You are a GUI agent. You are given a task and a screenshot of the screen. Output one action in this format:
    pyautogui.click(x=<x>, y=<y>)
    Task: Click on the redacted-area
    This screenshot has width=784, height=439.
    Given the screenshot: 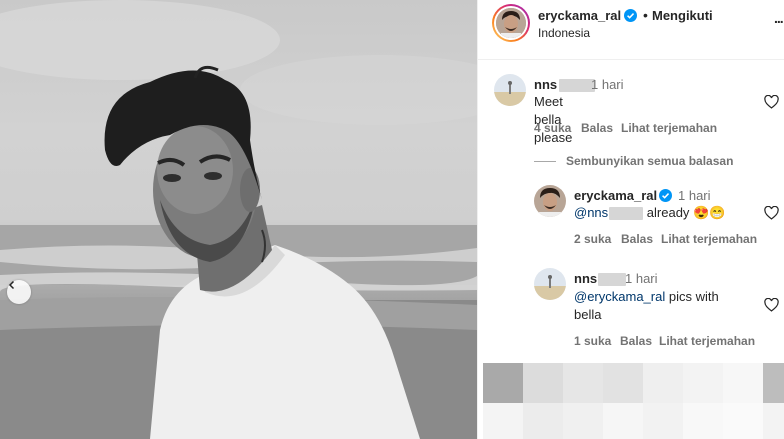 What is the action you would take?
    pyautogui.click(x=633, y=401)
    